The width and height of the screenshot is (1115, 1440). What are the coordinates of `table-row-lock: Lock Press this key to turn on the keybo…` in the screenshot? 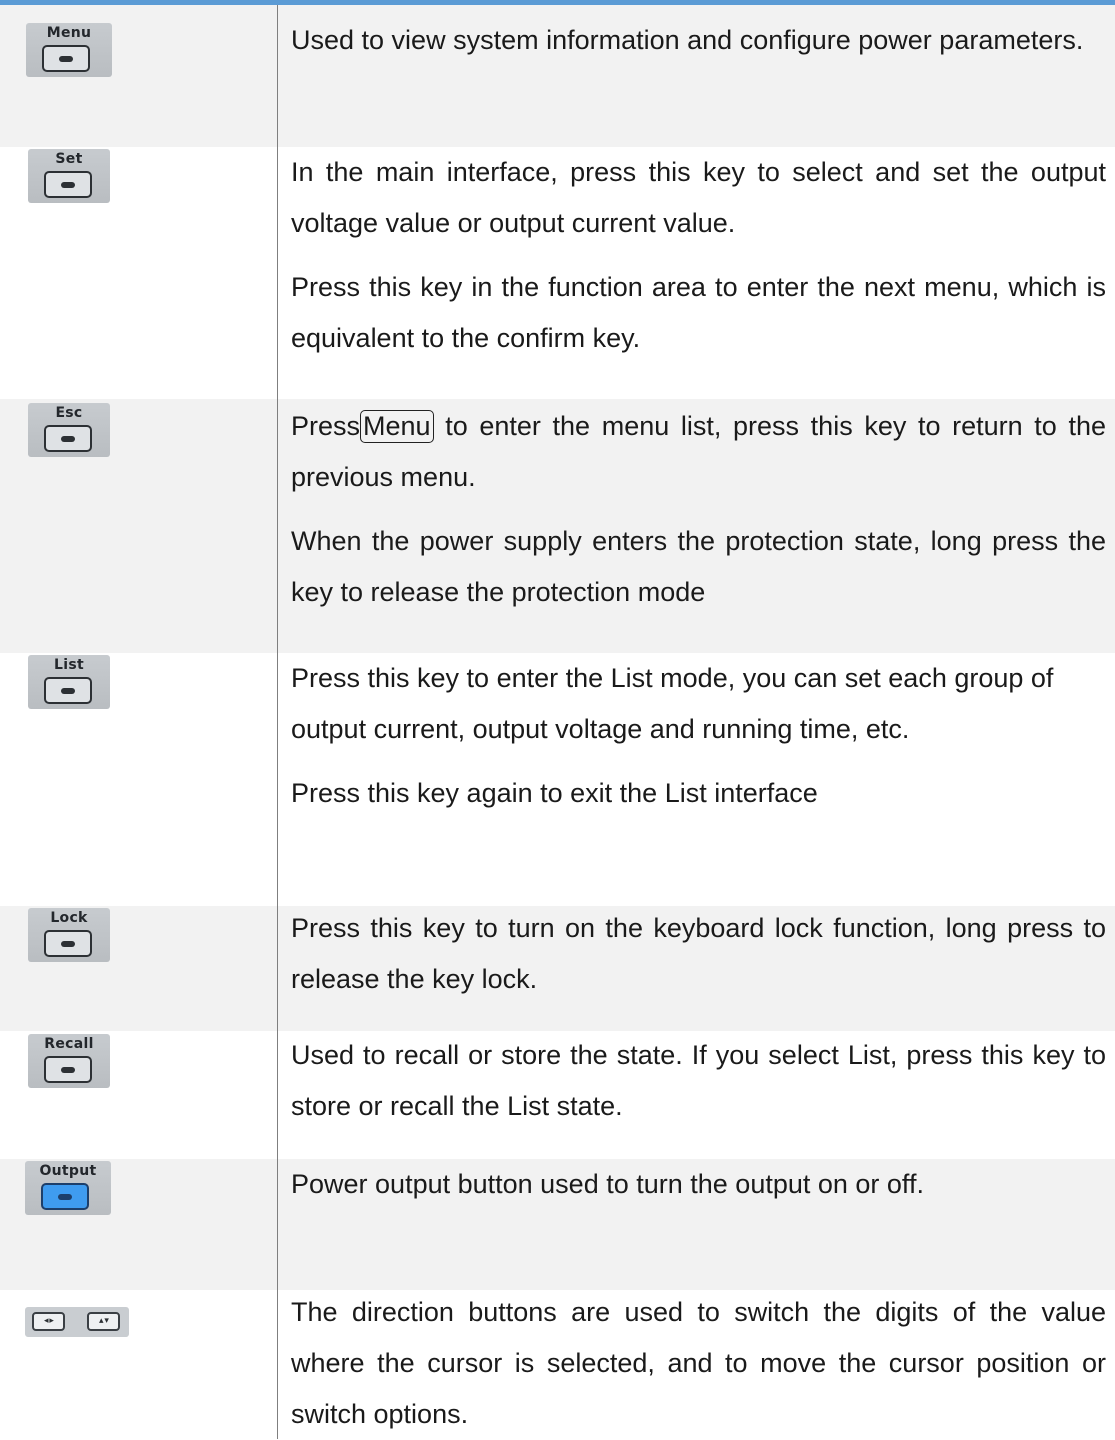 It's located at (557, 968).